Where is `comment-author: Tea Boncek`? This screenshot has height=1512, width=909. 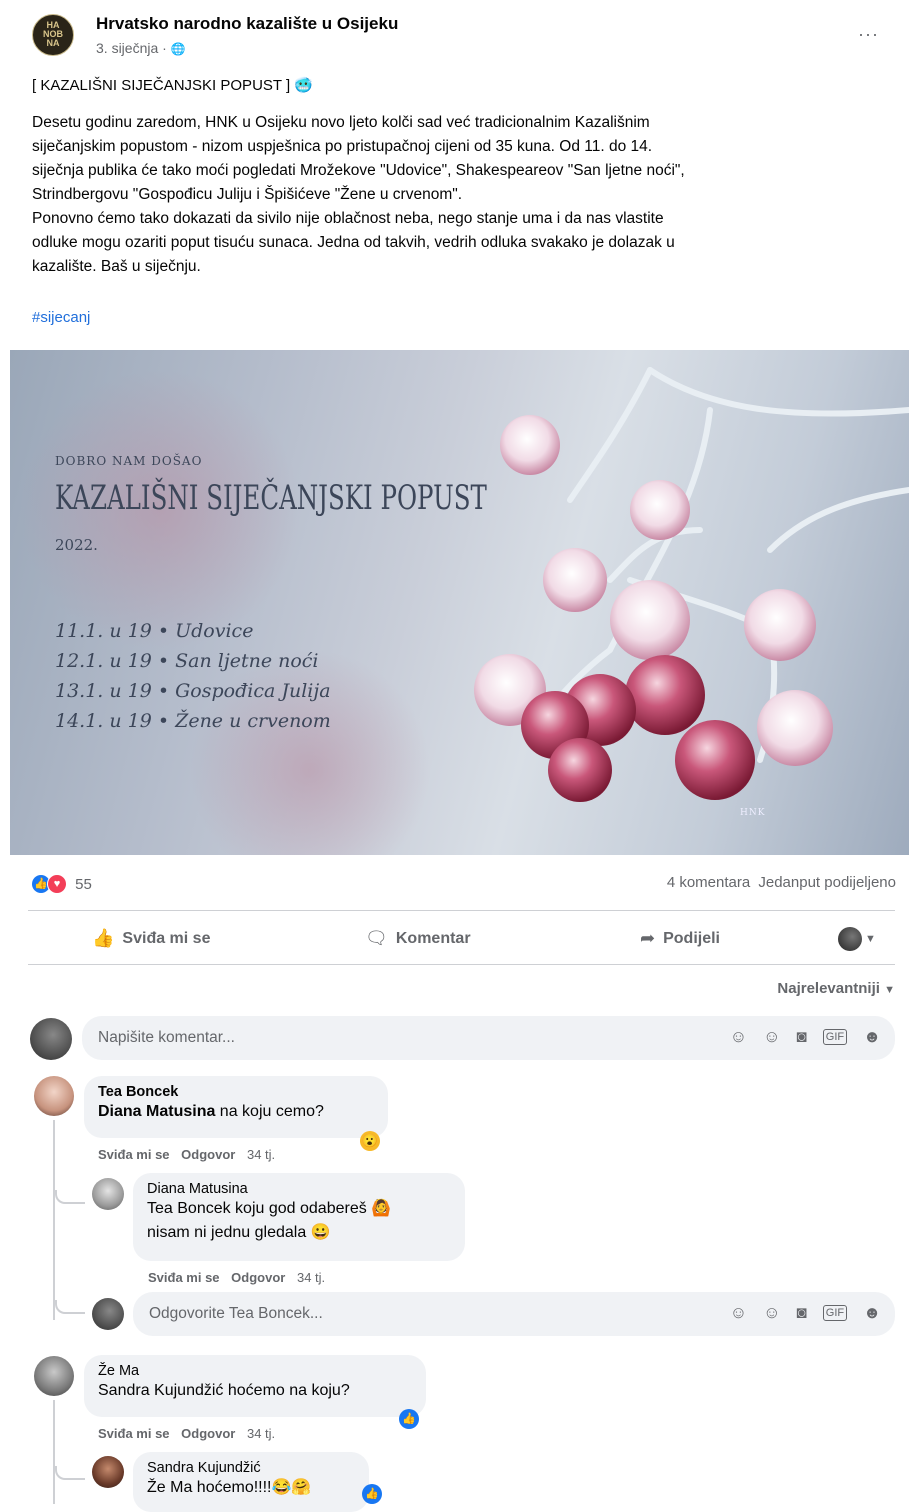
comment-author: Tea Boncek is located at coordinates (236, 1092).